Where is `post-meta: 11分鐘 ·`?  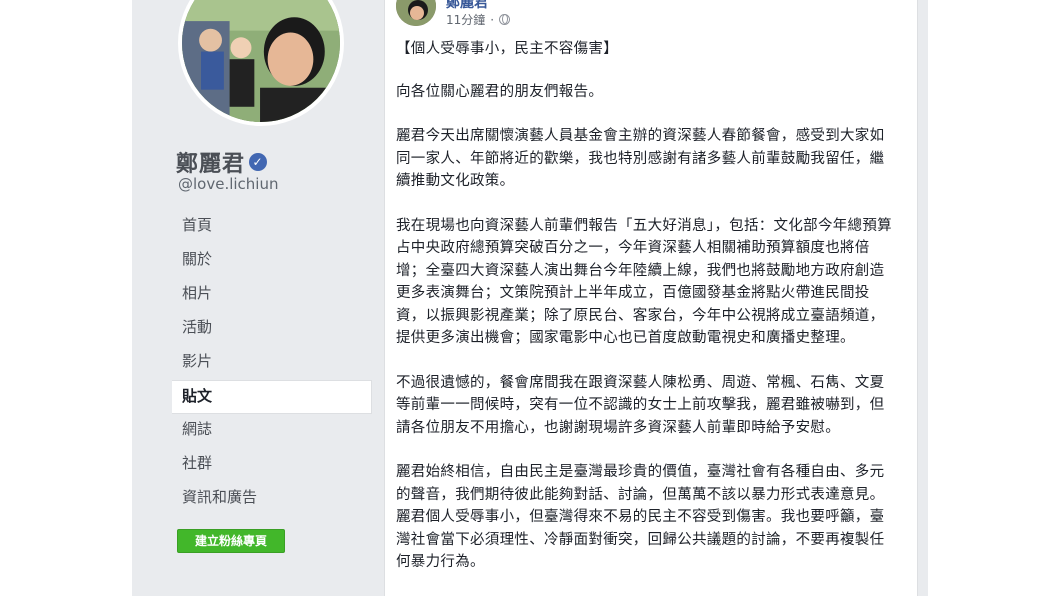 post-meta: 11分鐘 · is located at coordinates (478, 19).